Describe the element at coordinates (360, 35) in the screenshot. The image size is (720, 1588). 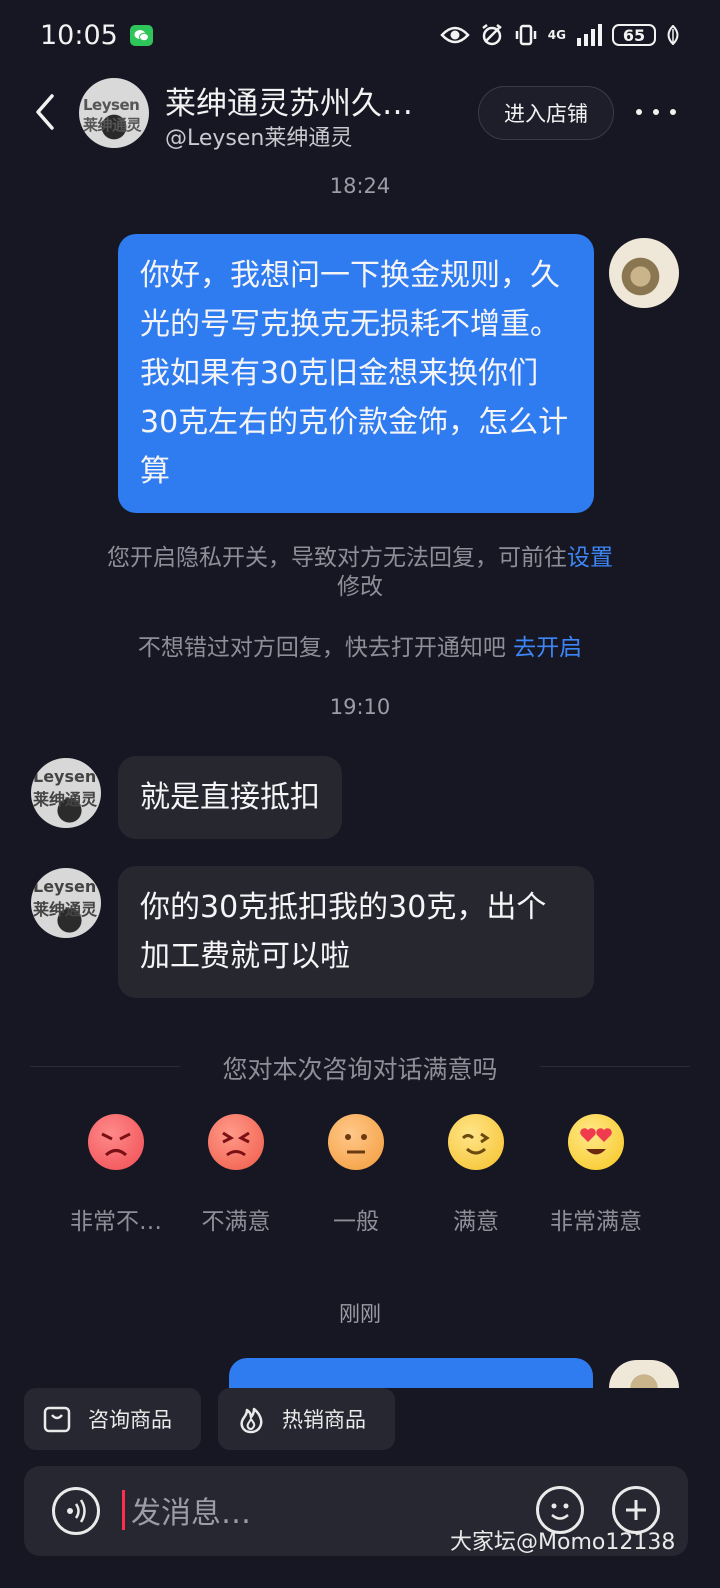
I see `status-bar: 10:05 4G 65` at that location.